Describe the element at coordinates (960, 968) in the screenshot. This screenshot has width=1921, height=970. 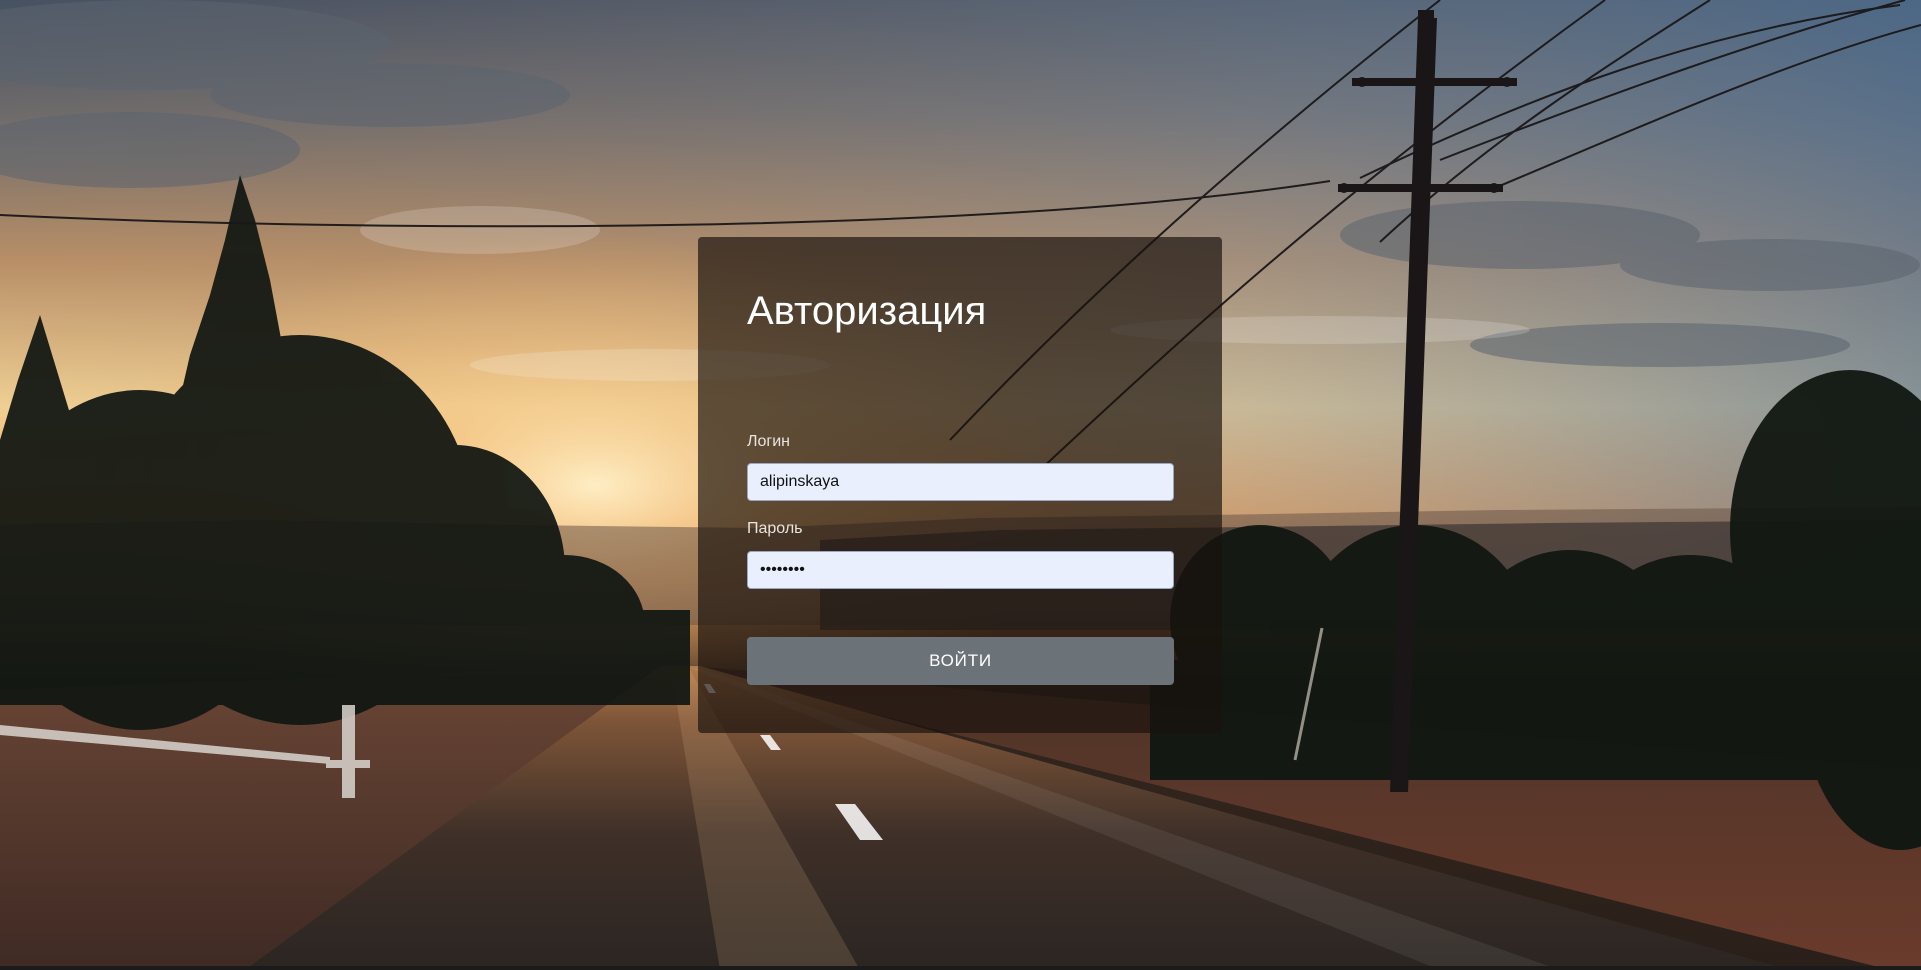
I see `bottom-edge` at that location.